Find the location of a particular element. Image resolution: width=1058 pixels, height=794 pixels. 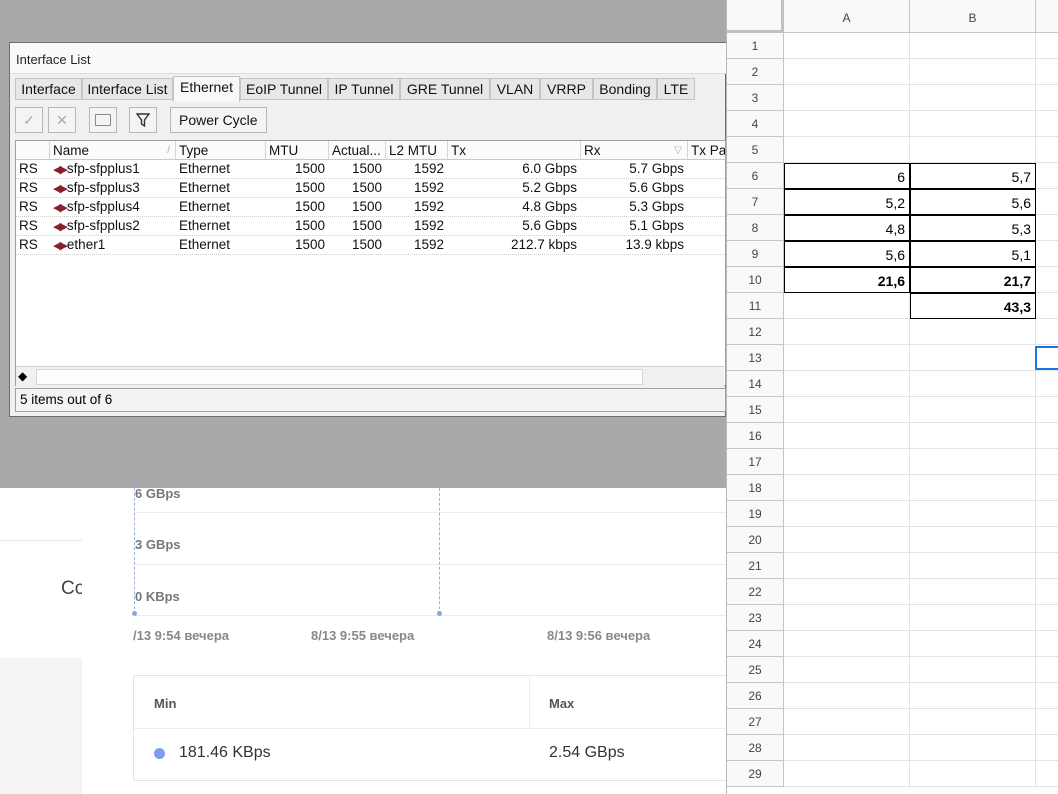

row-header: 22 is located at coordinates (755, 592).